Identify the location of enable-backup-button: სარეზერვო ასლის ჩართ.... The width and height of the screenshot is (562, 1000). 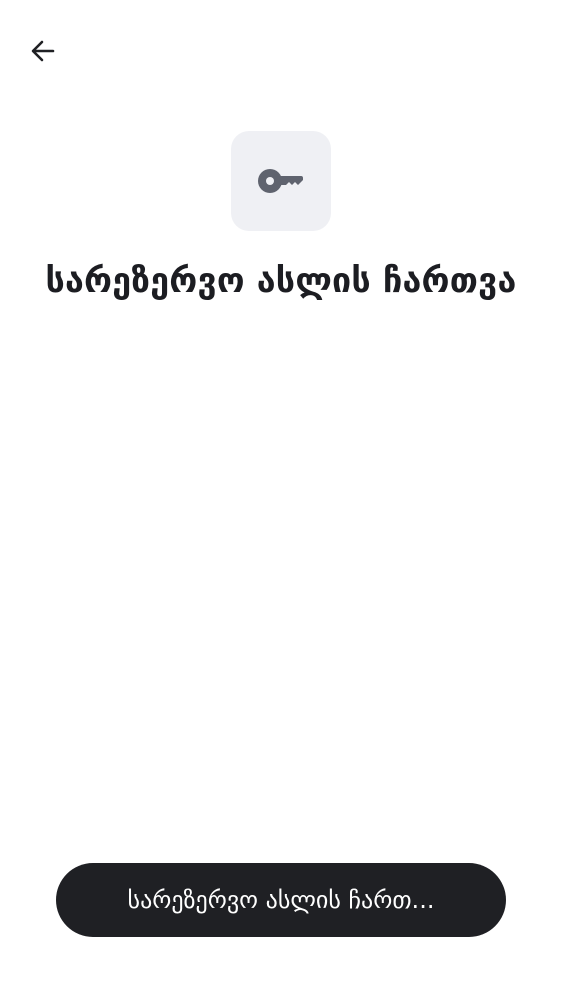
(281, 900).